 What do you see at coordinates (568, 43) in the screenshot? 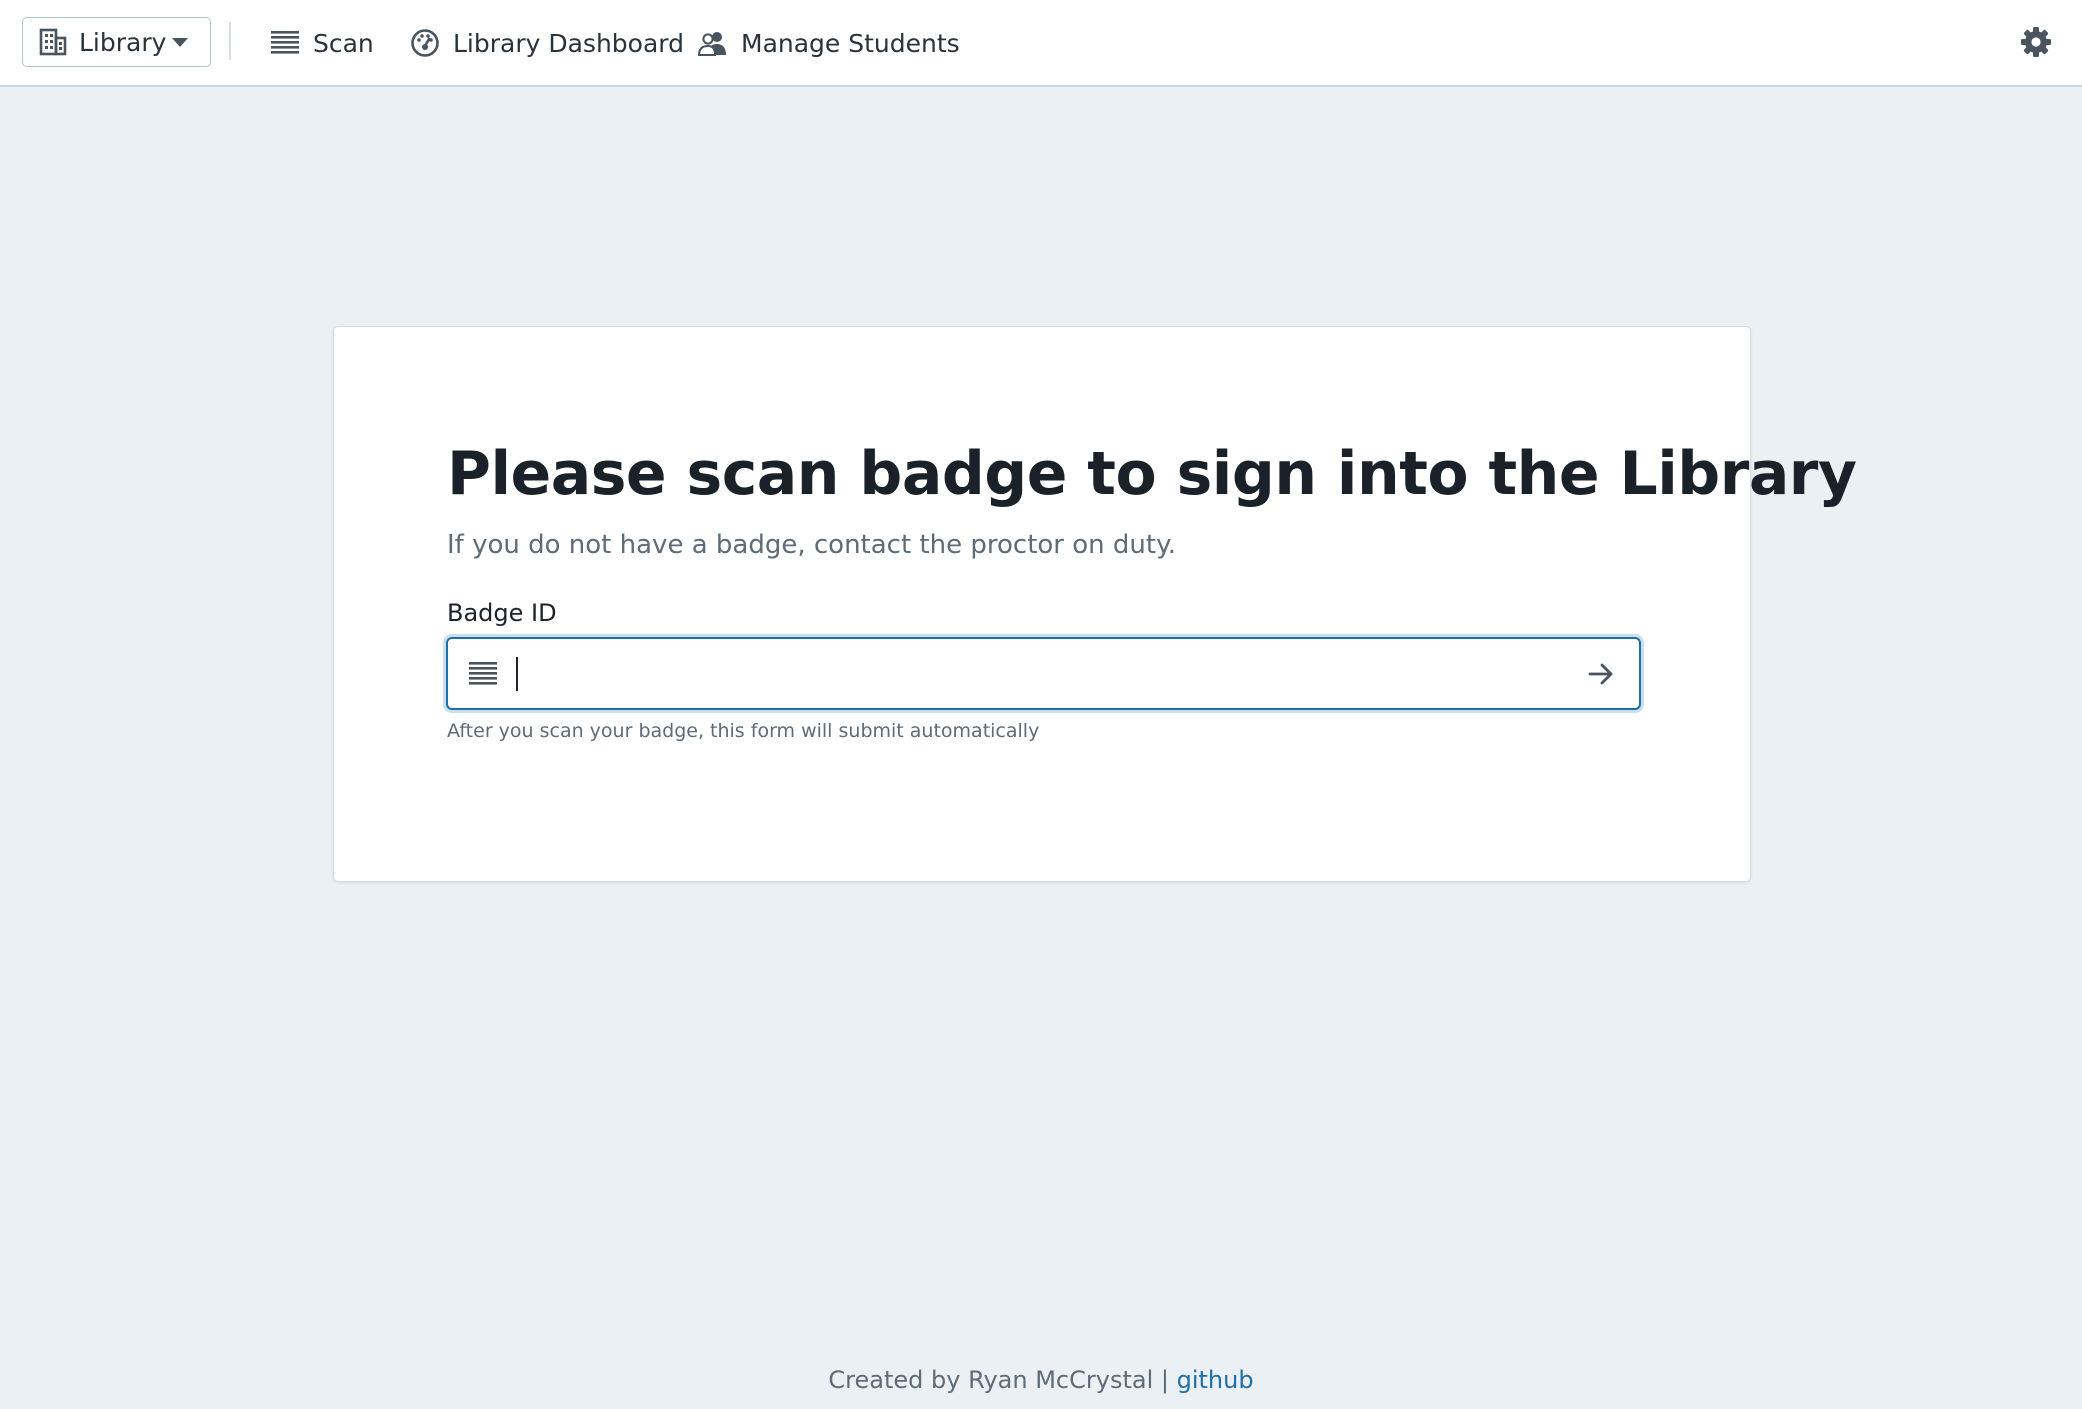
I see `nav-item-library-dashboard-label: Library Dashboard` at bounding box center [568, 43].